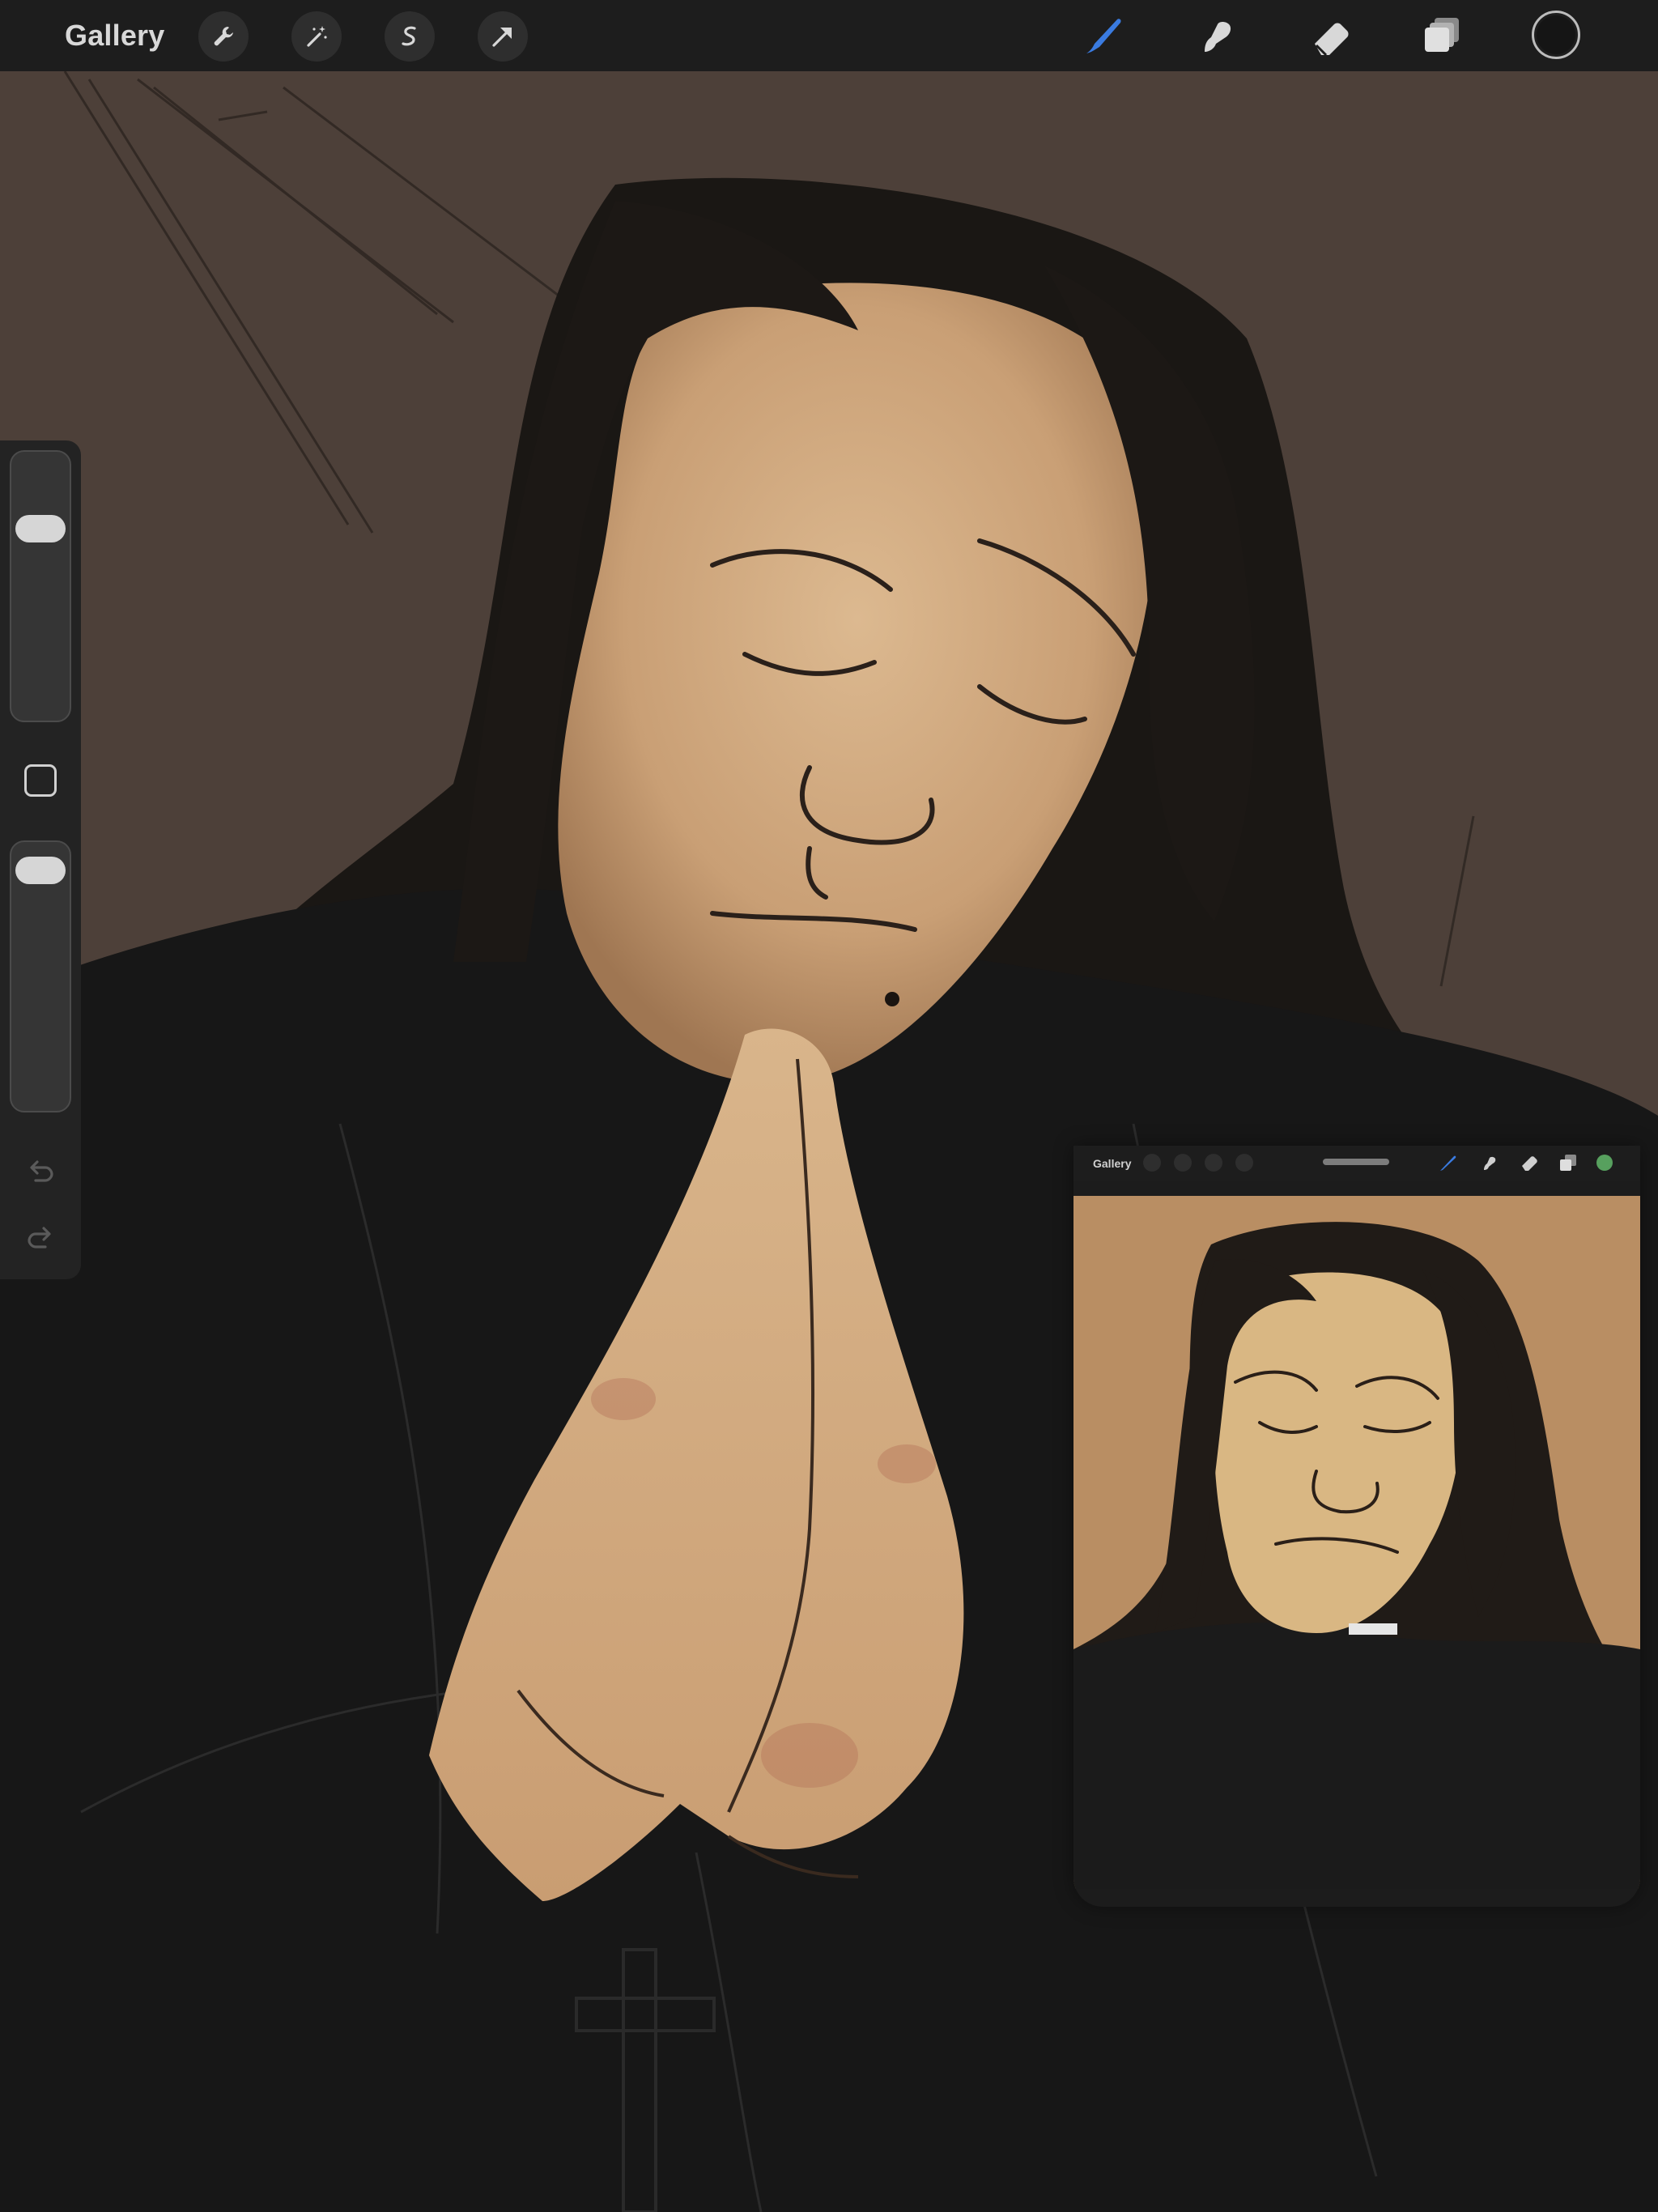 Image resolution: width=1658 pixels, height=2212 pixels. I want to click on reference-selection-icon, so click(1213, 1163).